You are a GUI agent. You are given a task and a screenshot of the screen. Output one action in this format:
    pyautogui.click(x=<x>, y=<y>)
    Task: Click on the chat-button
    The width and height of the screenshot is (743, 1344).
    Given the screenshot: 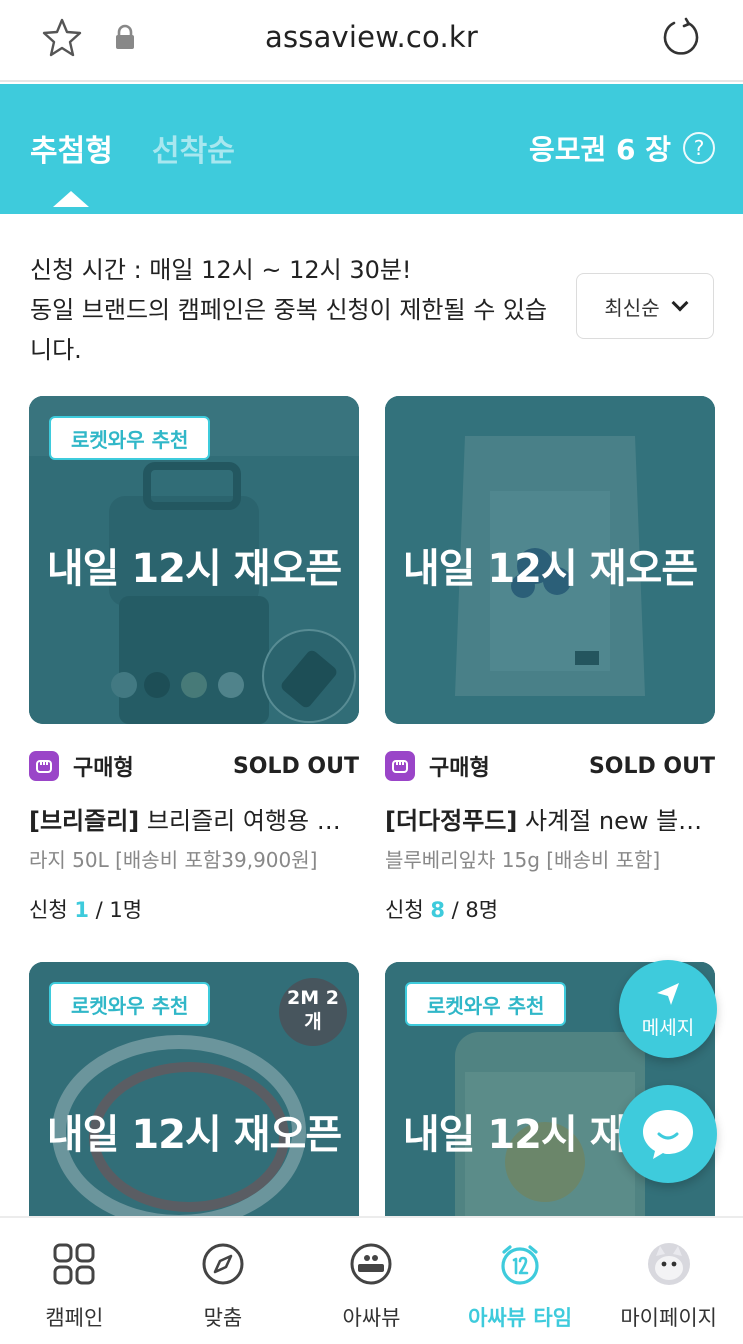 What is the action you would take?
    pyautogui.click(x=668, y=1134)
    